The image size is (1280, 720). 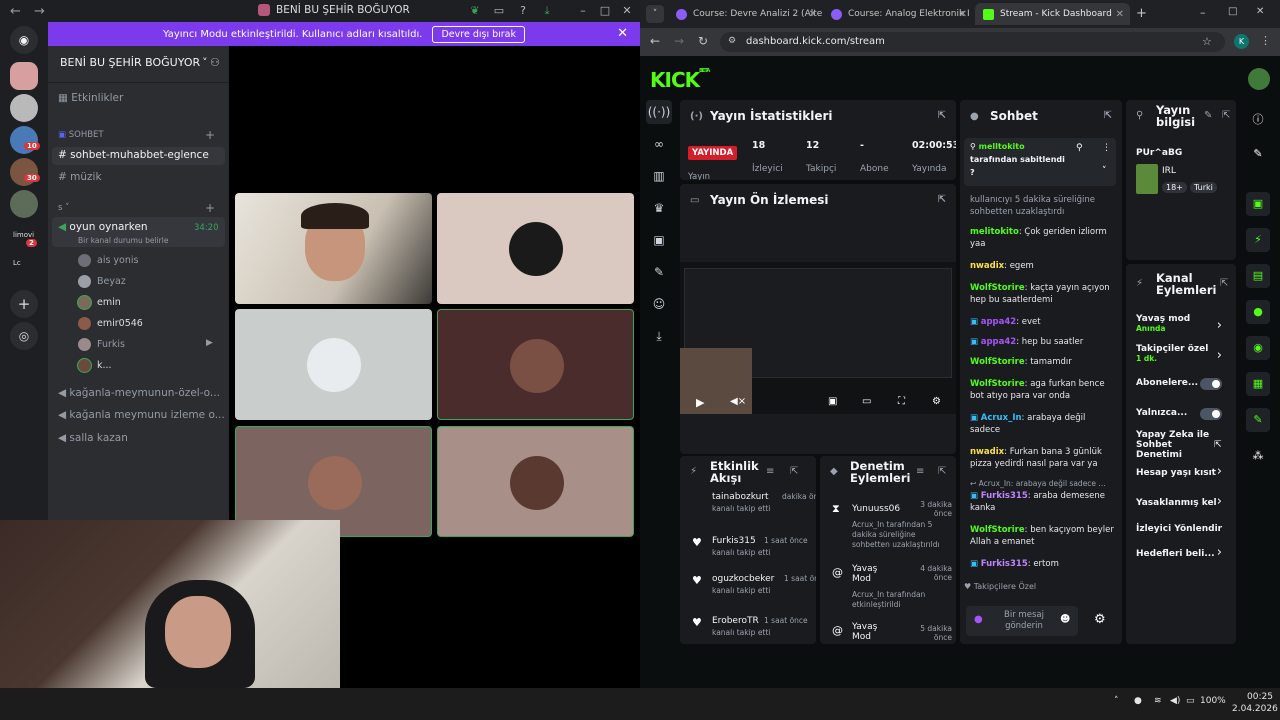 I want to click on bolt-icon: ⚡, so click(x=1258, y=240).